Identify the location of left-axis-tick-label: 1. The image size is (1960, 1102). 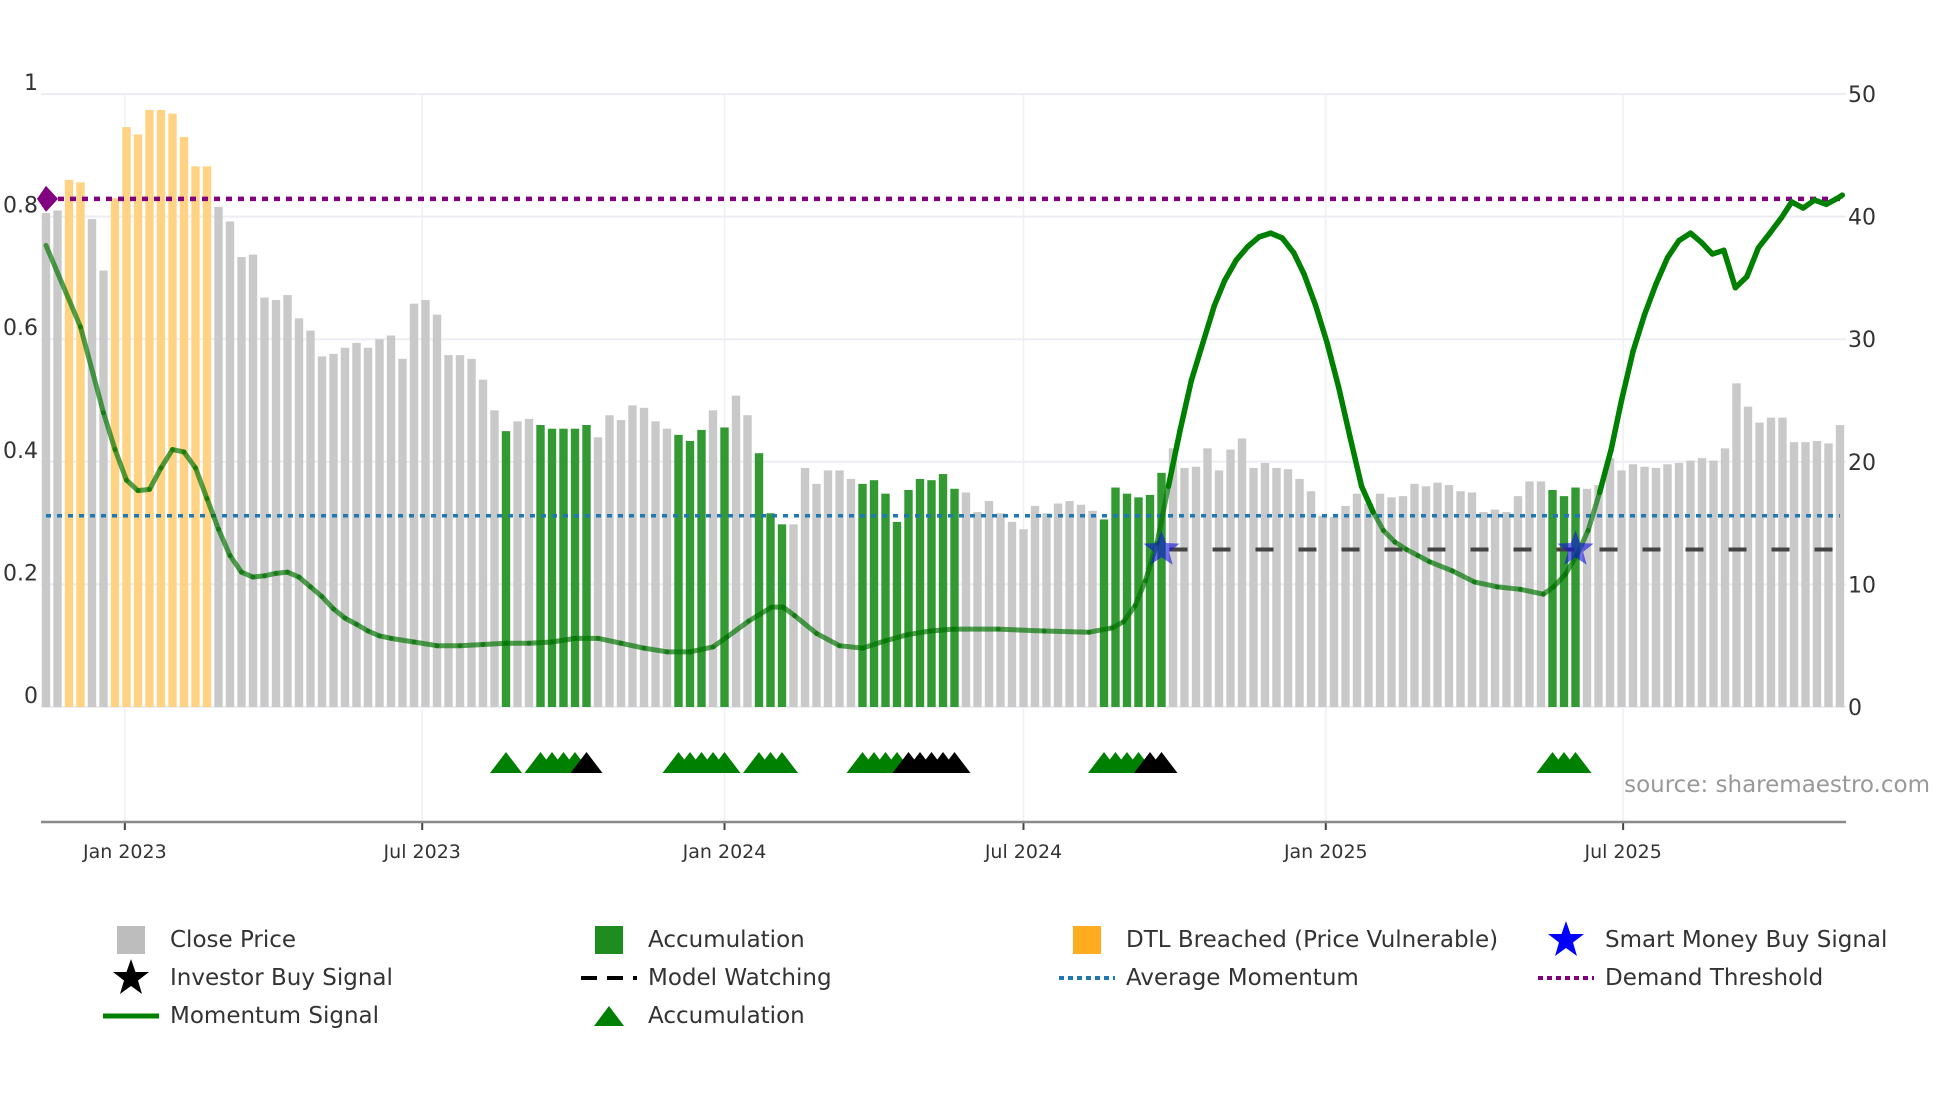
(31, 83).